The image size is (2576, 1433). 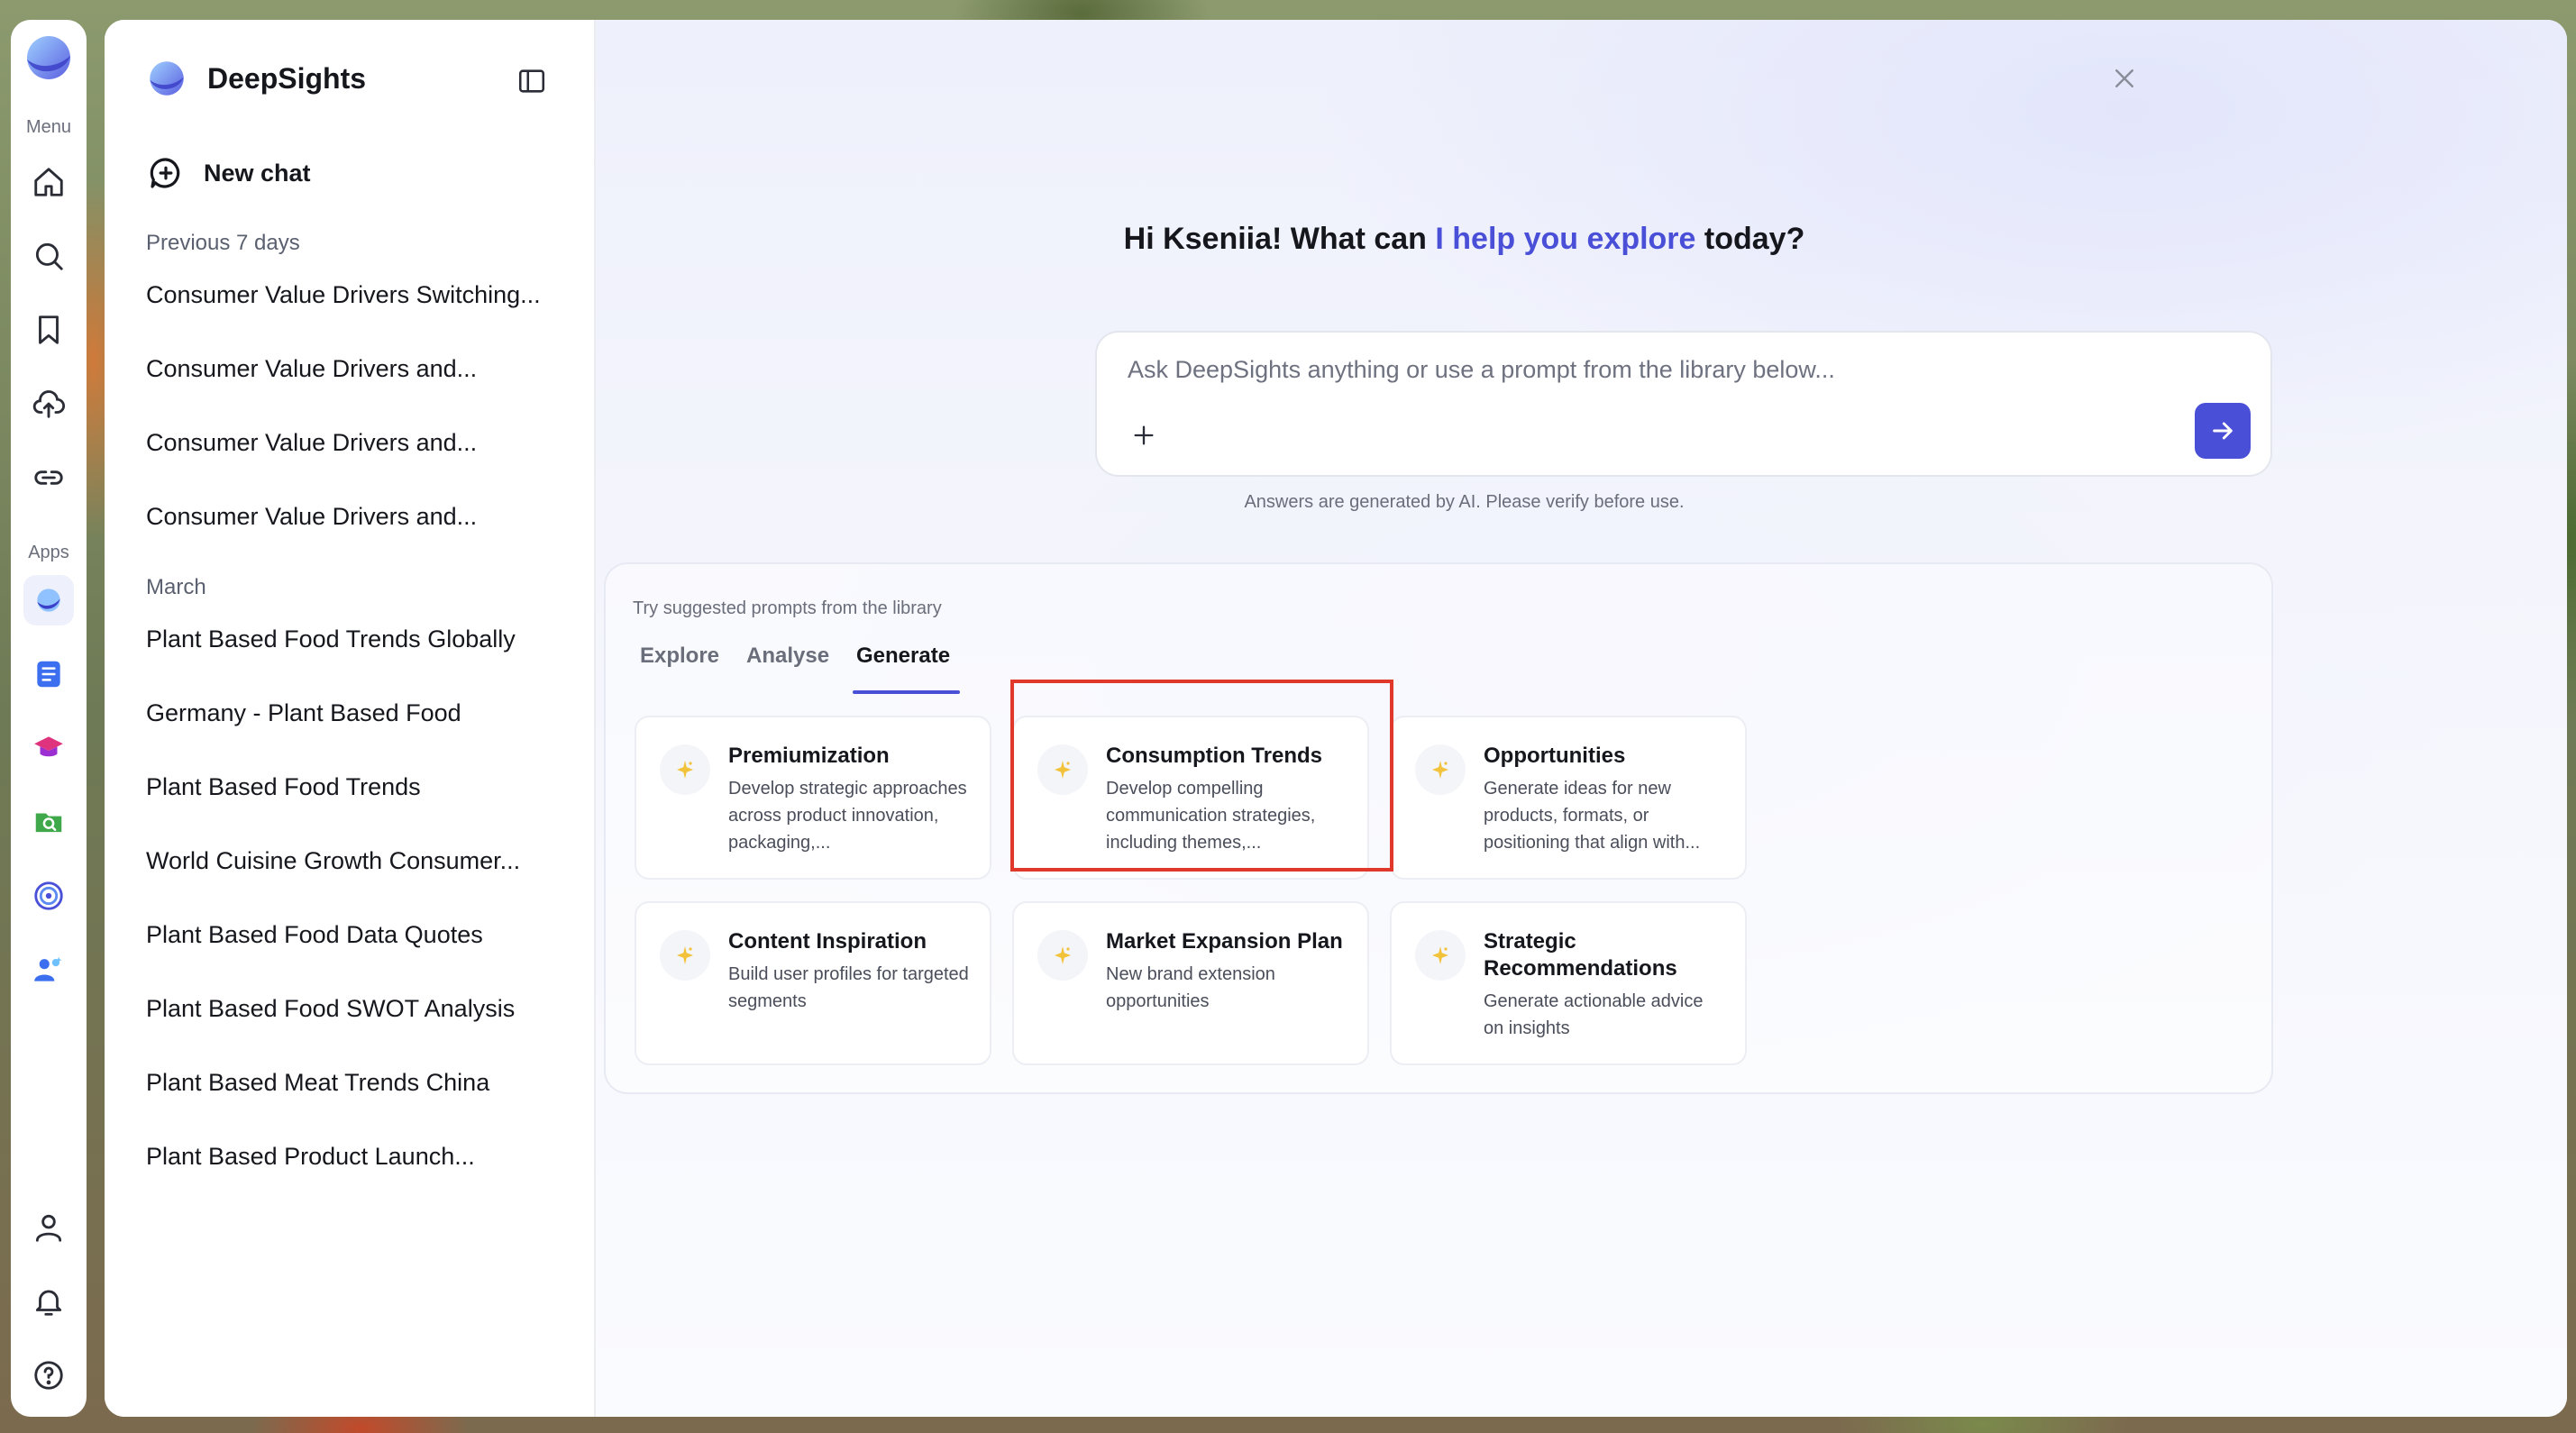 I want to click on new-chat-button: New chat, so click(x=229, y=173).